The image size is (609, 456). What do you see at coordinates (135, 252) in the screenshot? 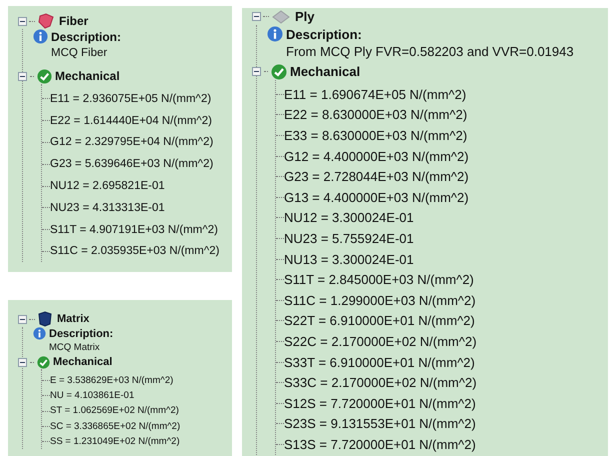
I see `property-value: S11C = 2.035935E+03 N/(mm^2)` at bounding box center [135, 252].